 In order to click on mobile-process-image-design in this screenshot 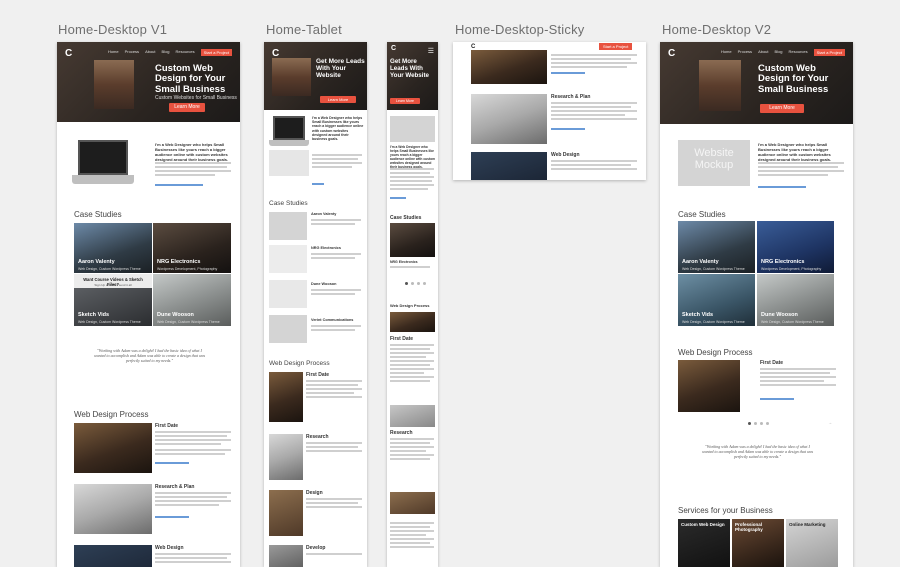, I will do `click(412, 503)`.